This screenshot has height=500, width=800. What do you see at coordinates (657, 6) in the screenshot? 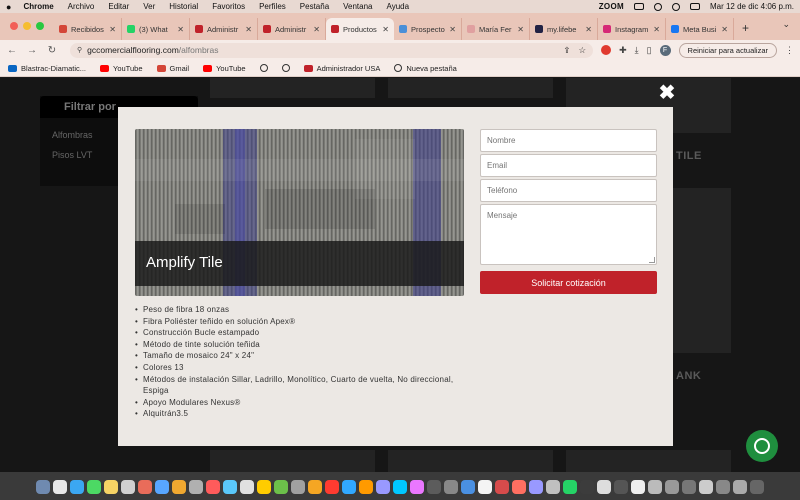
I see `wifi-icon` at bounding box center [657, 6].